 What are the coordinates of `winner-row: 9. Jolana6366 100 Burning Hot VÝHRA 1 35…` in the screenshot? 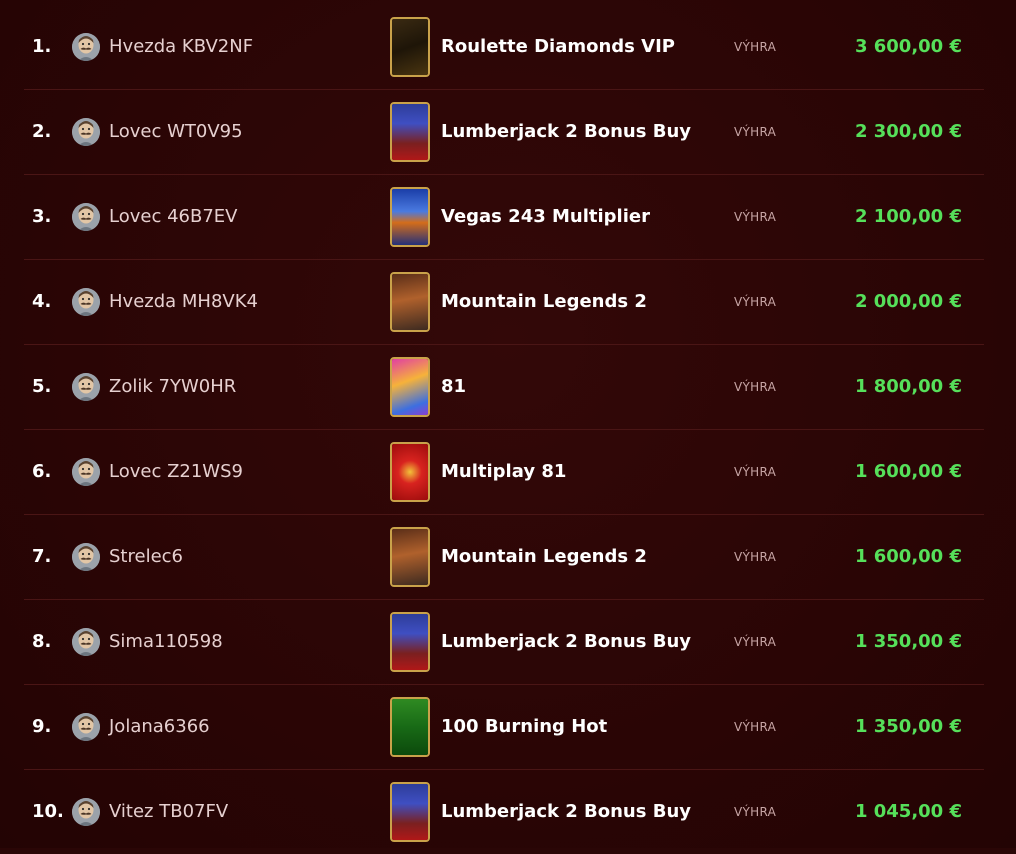 It's located at (504, 727).